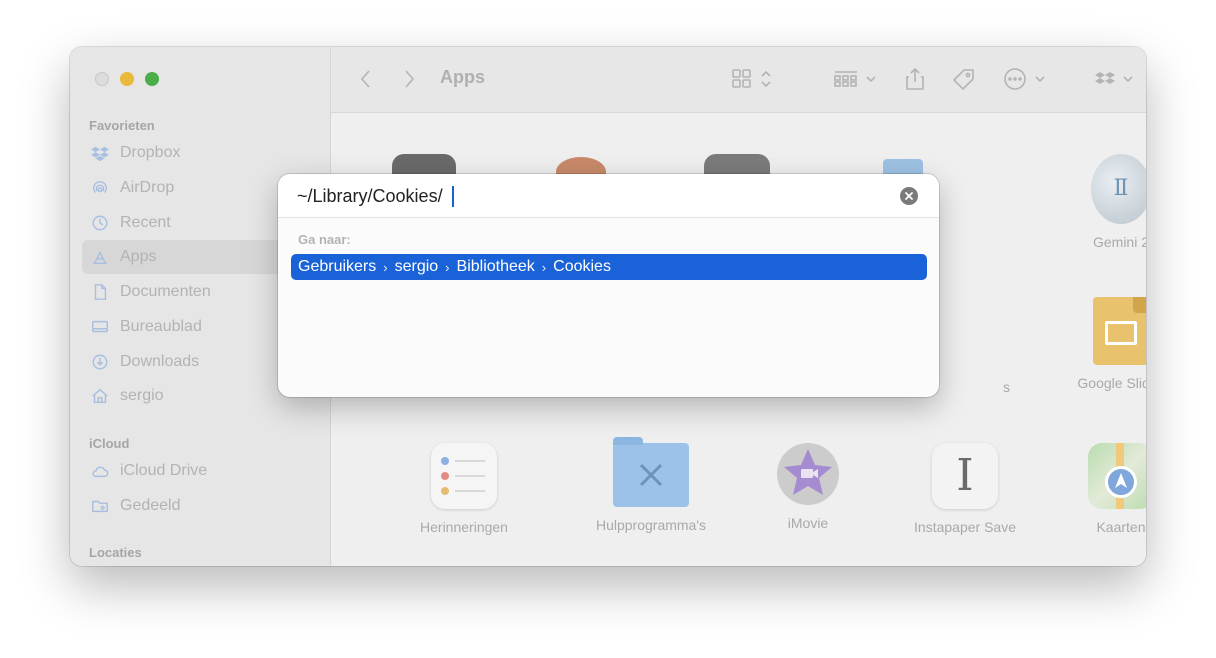 This screenshot has height=658, width=1216. I want to click on reminders-icon, so click(464, 476).